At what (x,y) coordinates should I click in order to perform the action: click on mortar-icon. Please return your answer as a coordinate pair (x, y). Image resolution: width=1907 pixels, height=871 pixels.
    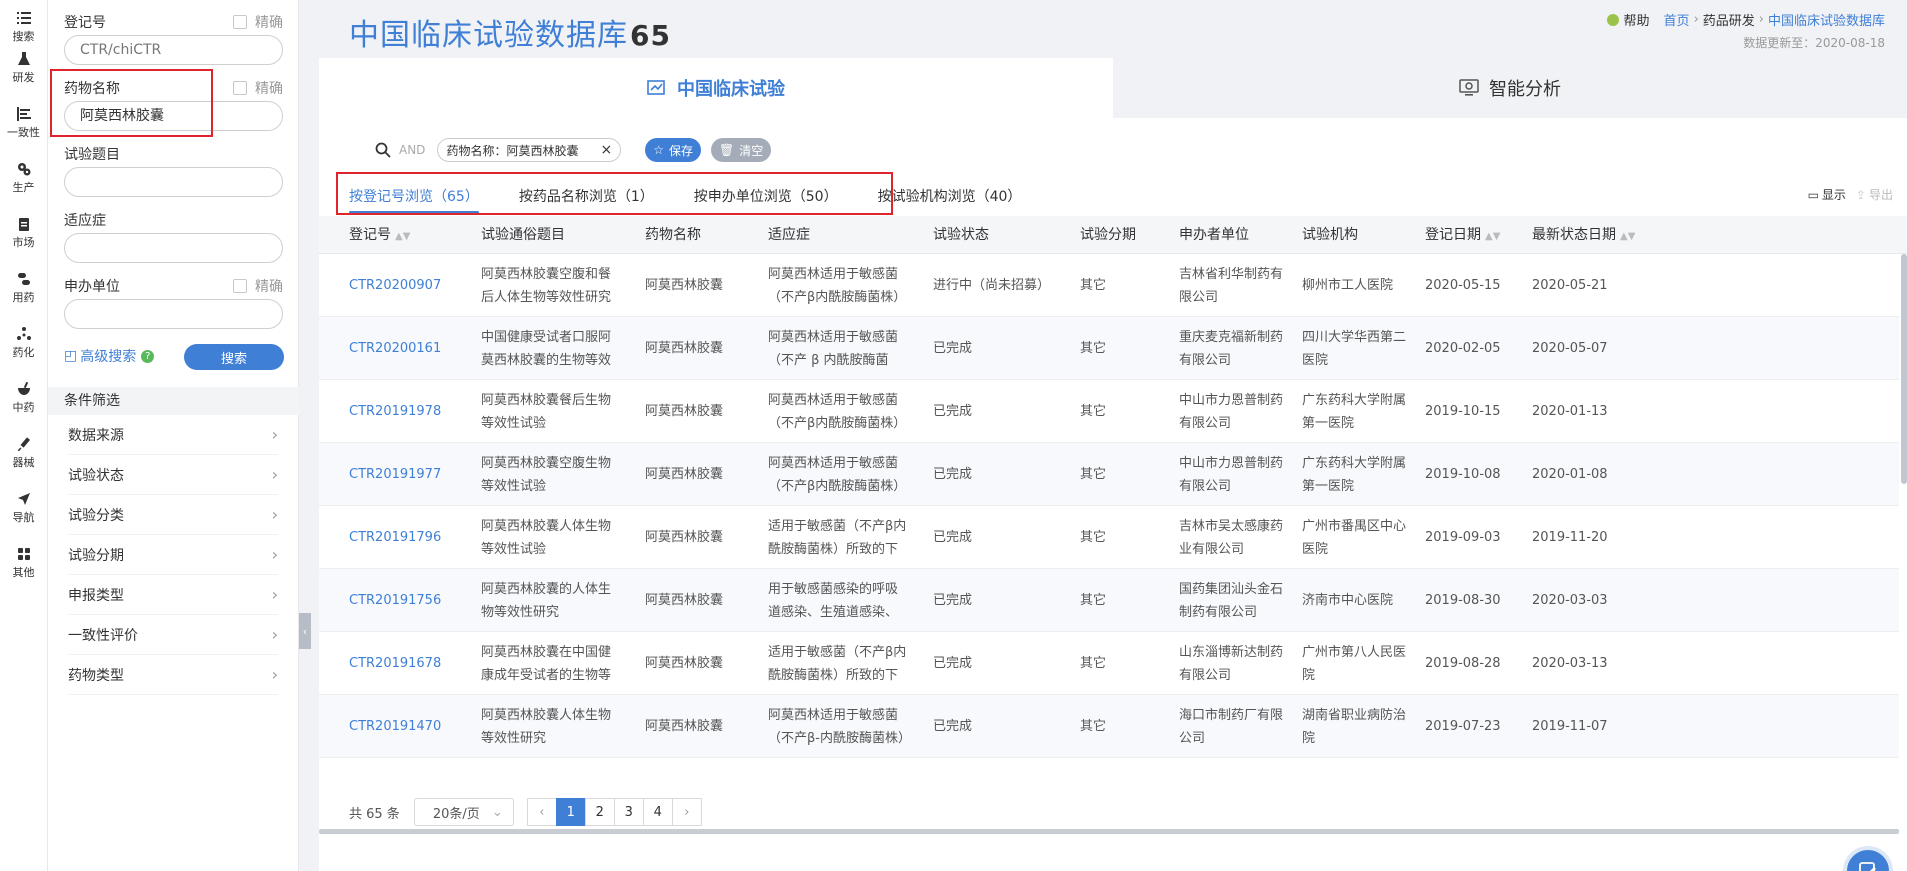
    Looking at the image, I should click on (24, 389).